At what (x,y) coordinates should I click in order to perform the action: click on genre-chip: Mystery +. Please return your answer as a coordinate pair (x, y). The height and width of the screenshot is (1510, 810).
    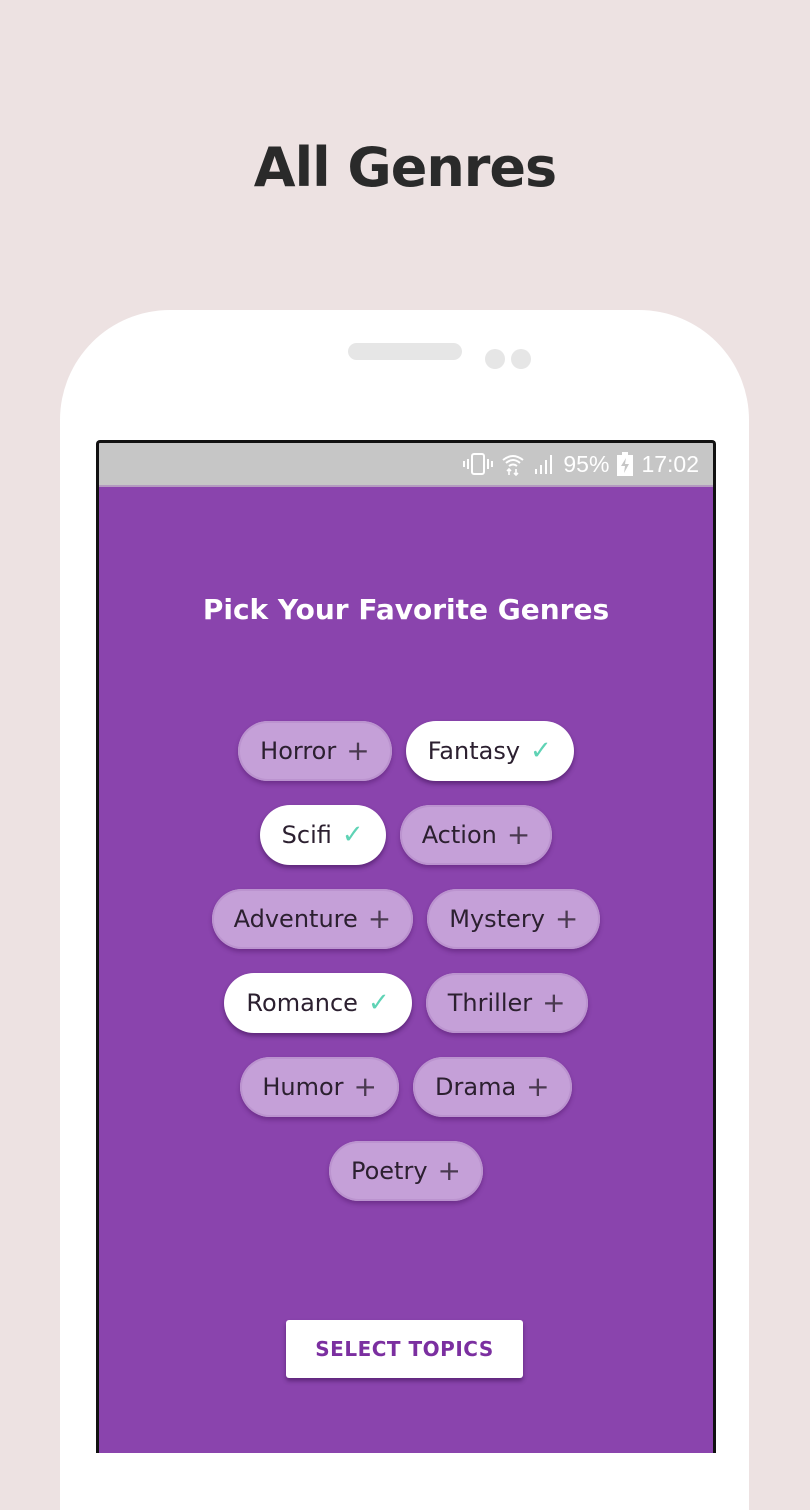
    Looking at the image, I should click on (514, 919).